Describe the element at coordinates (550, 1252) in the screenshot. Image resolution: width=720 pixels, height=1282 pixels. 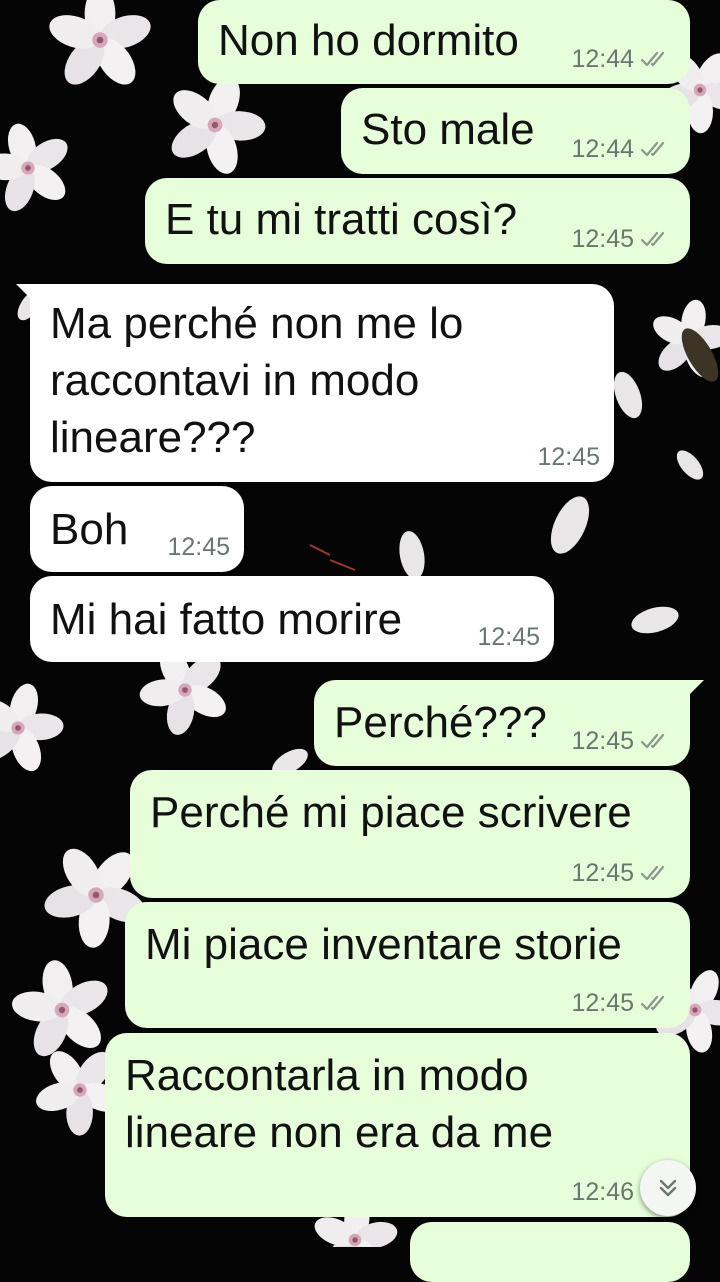
I see `message-bubble-outgoing` at that location.